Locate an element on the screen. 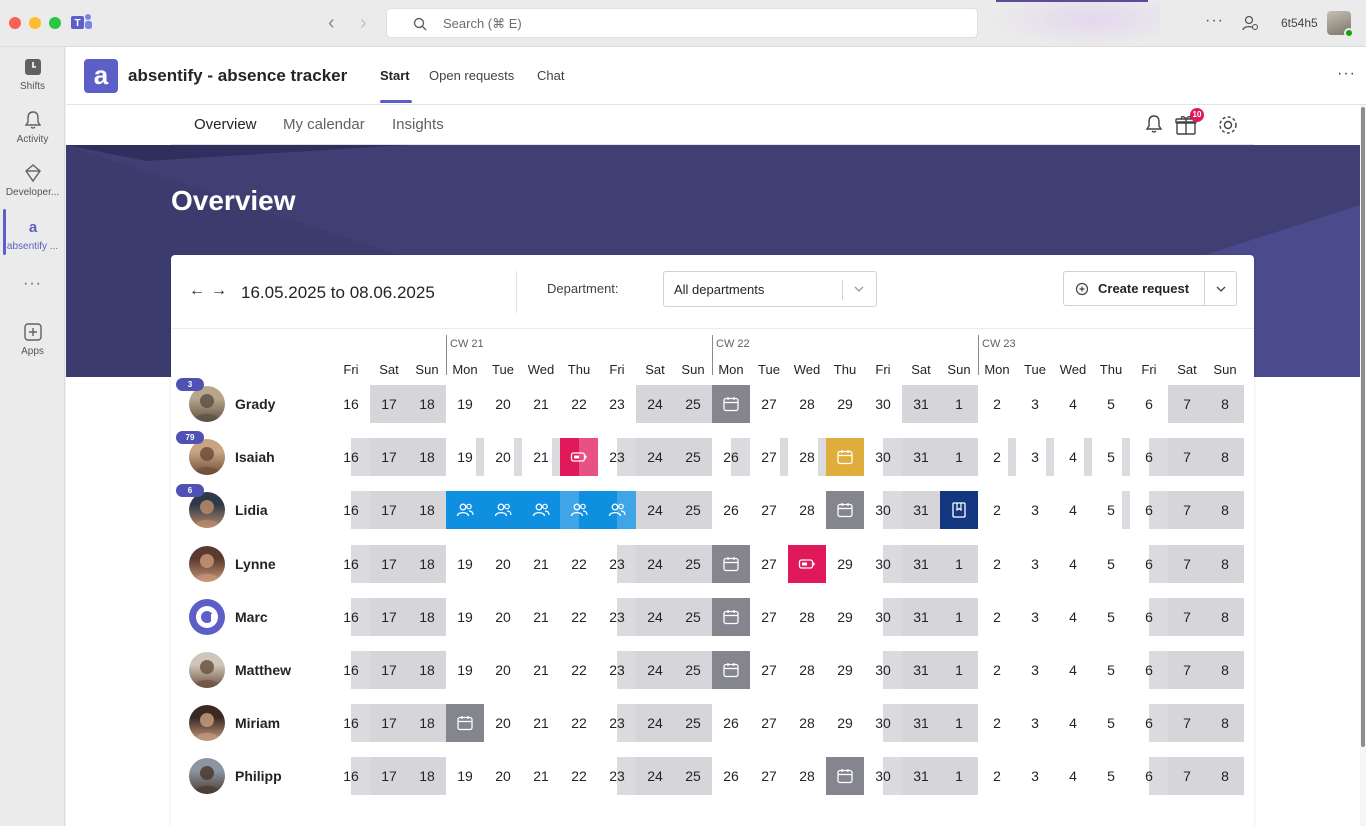  department-select: All departments is located at coordinates (770, 289).